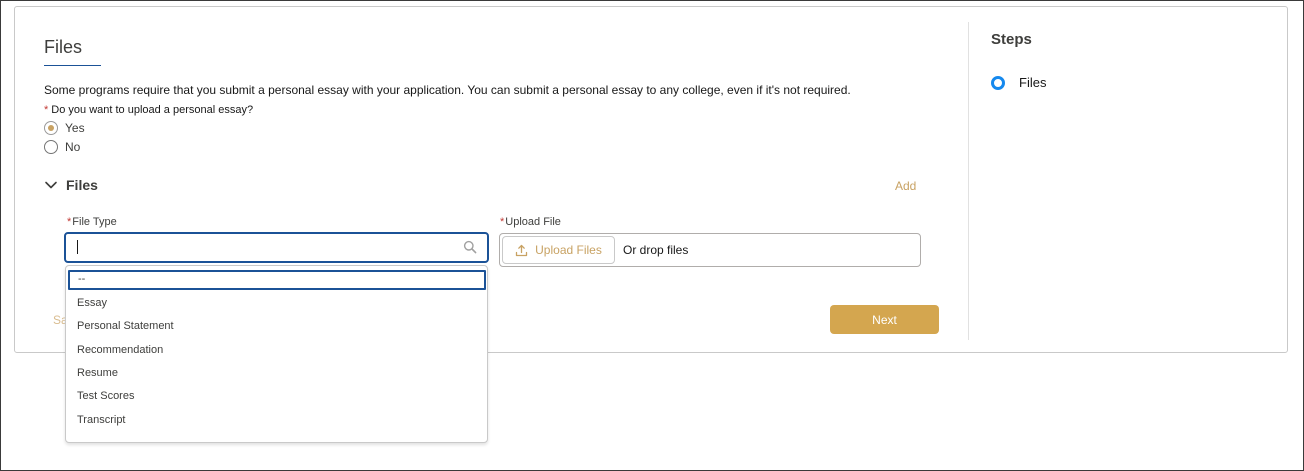 This screenshot has height=471, width=1304. Describe the element at coordinates (101, 420) in the screenshot. I see `dropdown-option-transcript: Transcript` at that location.